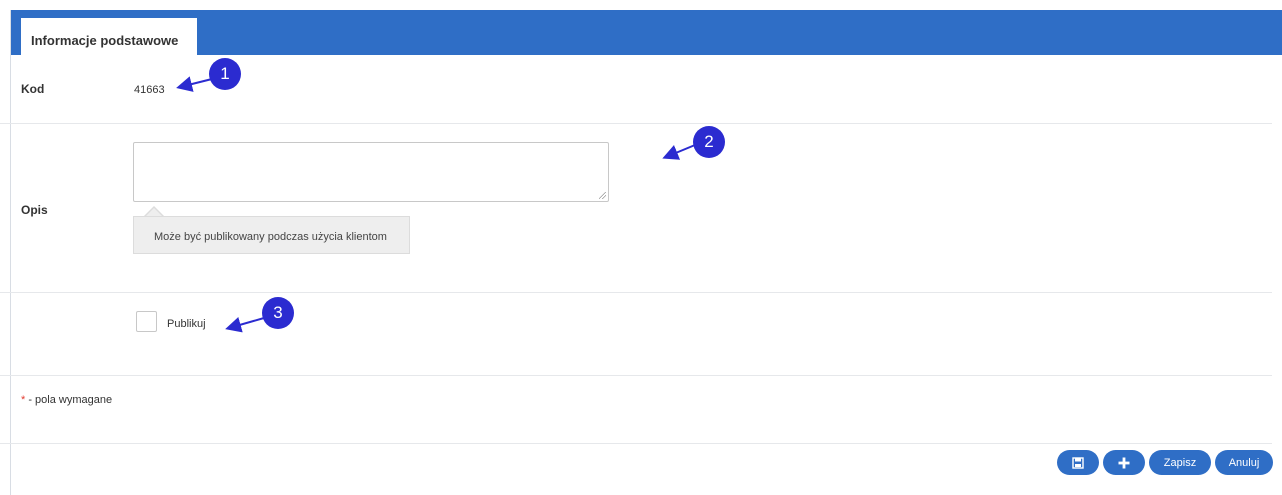 Image resolution: width=1282 pixels, height=495 pixels. I want to click on tab-basic-info: Informacje podstawowe, so click(109, 36).